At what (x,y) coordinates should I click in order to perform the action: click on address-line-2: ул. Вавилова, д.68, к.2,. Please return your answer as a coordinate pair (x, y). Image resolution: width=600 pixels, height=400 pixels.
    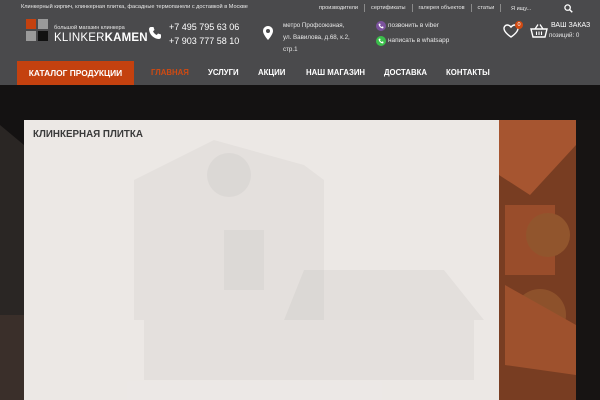
    Looking at the image, I should click on (316, 37).